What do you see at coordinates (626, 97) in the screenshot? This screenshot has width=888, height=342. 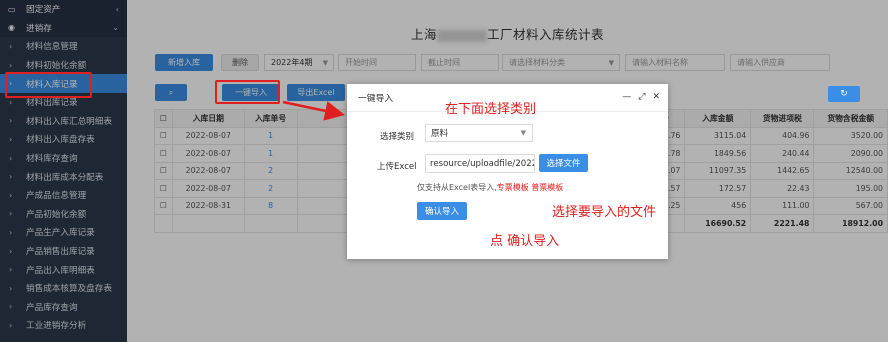 I see `minimize-icon: —` at bounding box center [626, 97].